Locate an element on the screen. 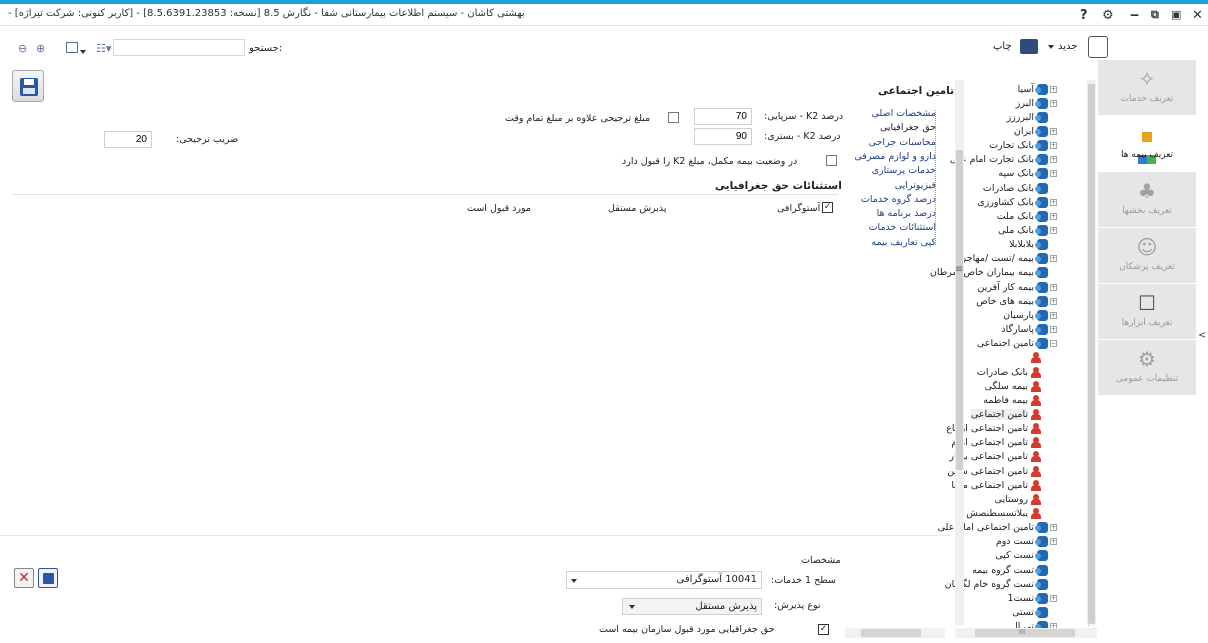  tree-hscroll: III is located at coordinates (1026, 633).